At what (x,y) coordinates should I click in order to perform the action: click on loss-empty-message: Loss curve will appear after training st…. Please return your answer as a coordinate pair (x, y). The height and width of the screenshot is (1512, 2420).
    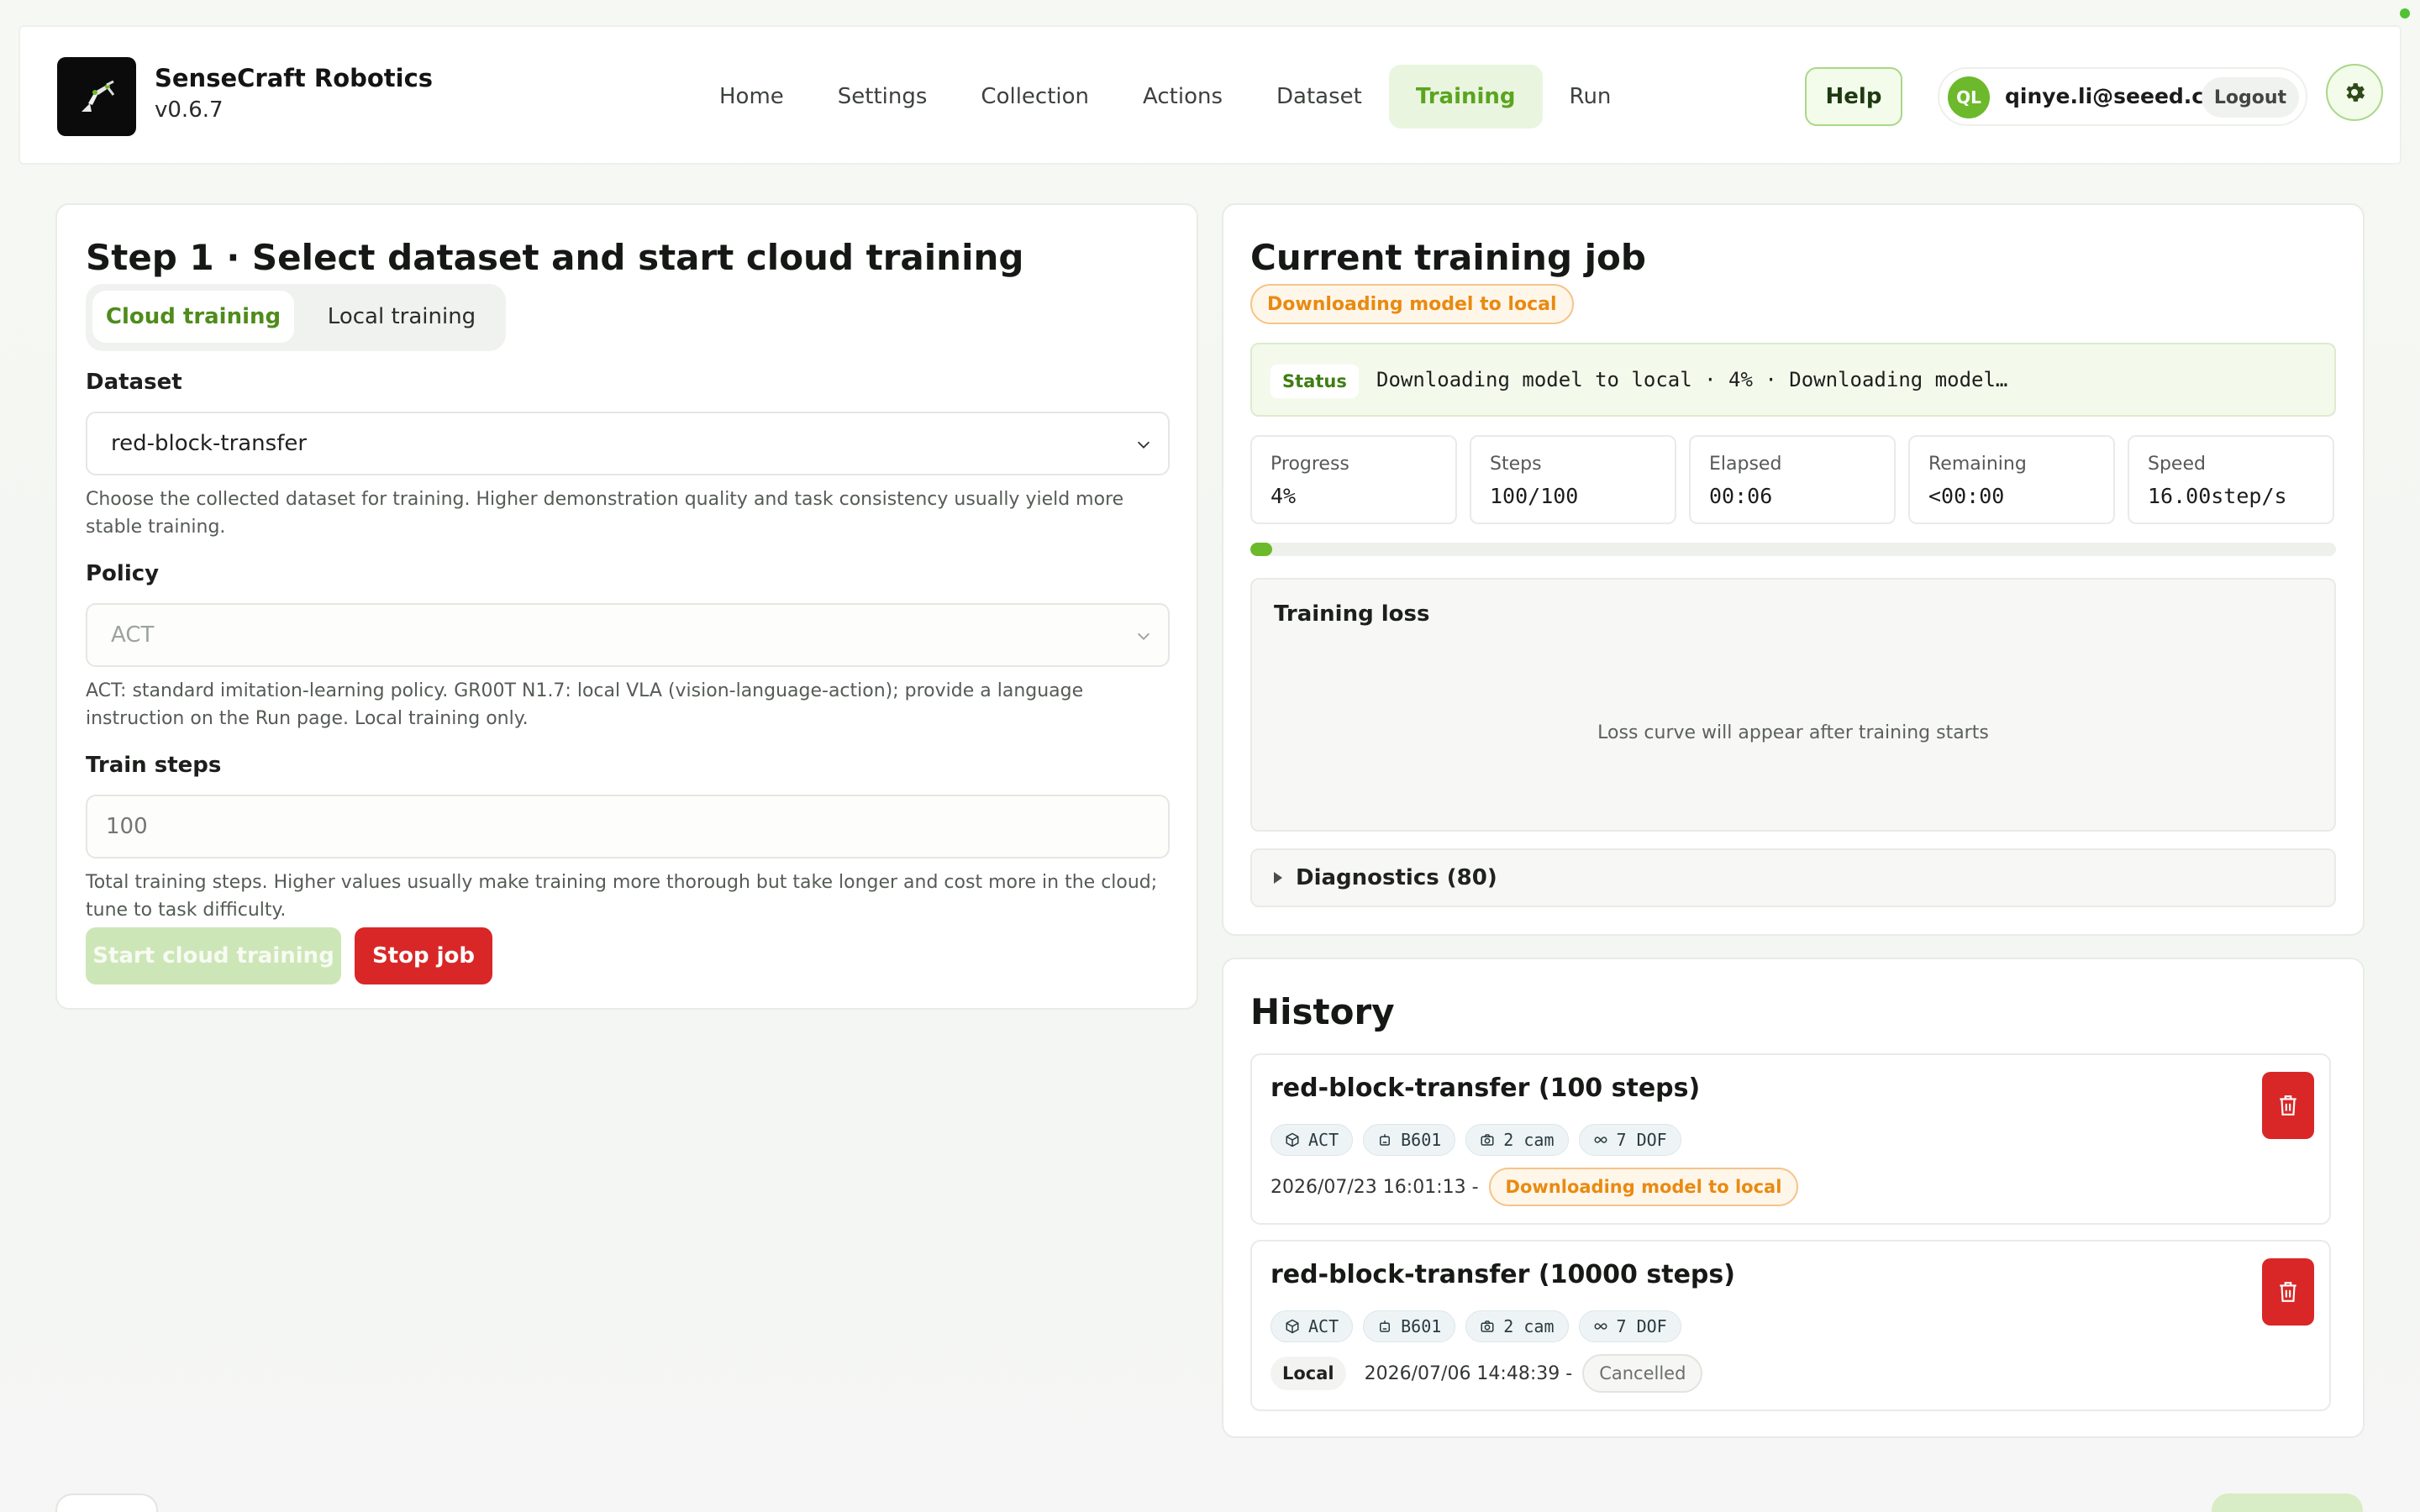
    Looking at the image, I should click on (1793, 732).